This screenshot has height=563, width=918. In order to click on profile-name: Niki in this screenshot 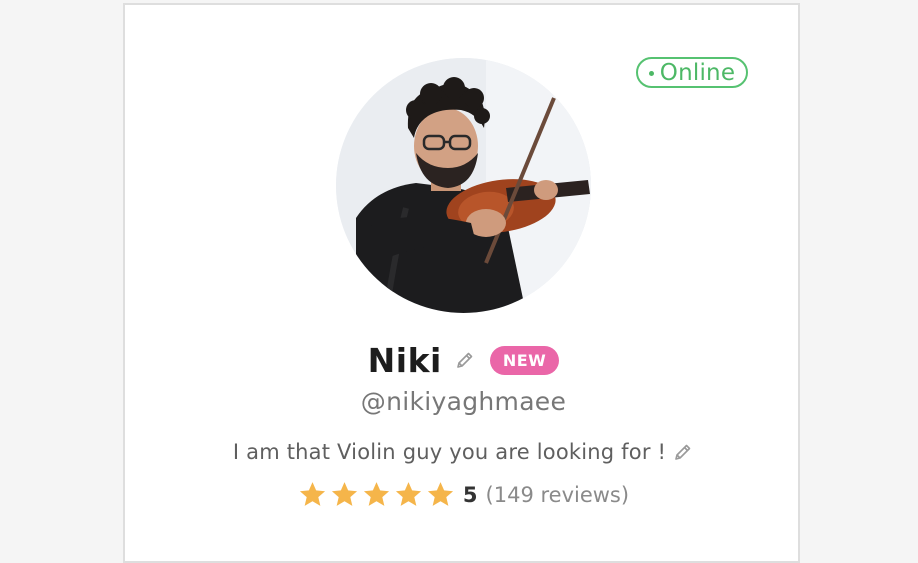, I will do `click(404, 360)`.